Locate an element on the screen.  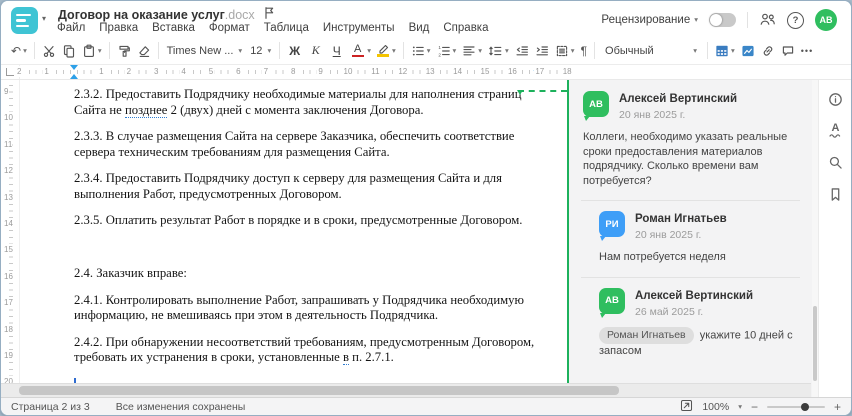
review-mode-dropdown: Рецензирование ▾ is located at coordinates (649, 20).